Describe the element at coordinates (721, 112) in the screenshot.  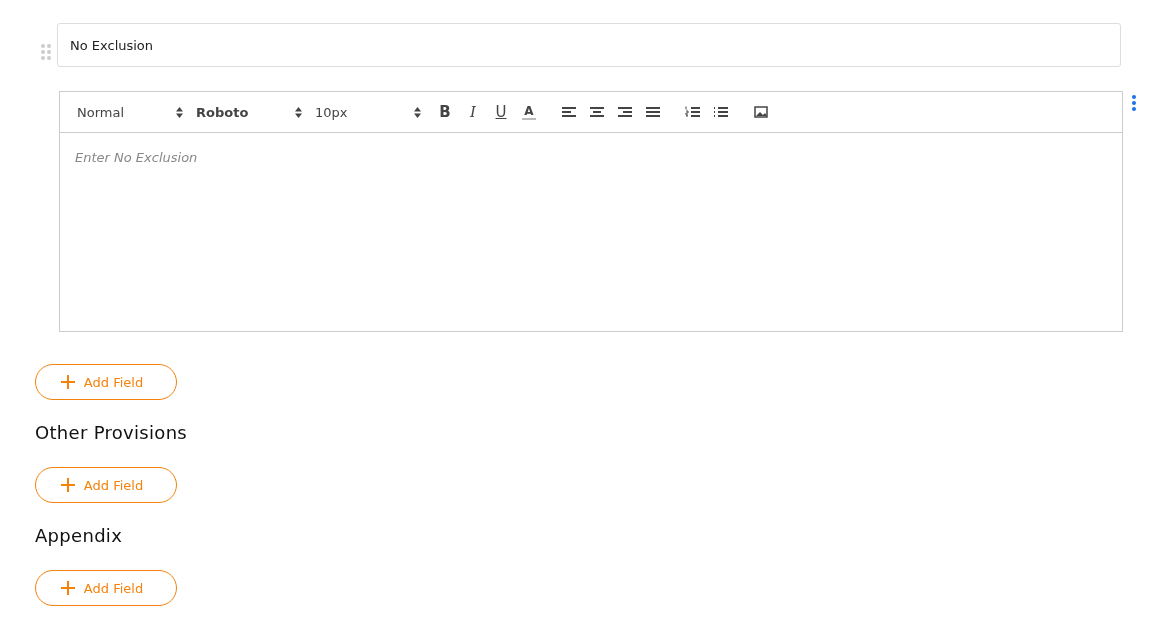
I see `bullet-list-icon` at that location.